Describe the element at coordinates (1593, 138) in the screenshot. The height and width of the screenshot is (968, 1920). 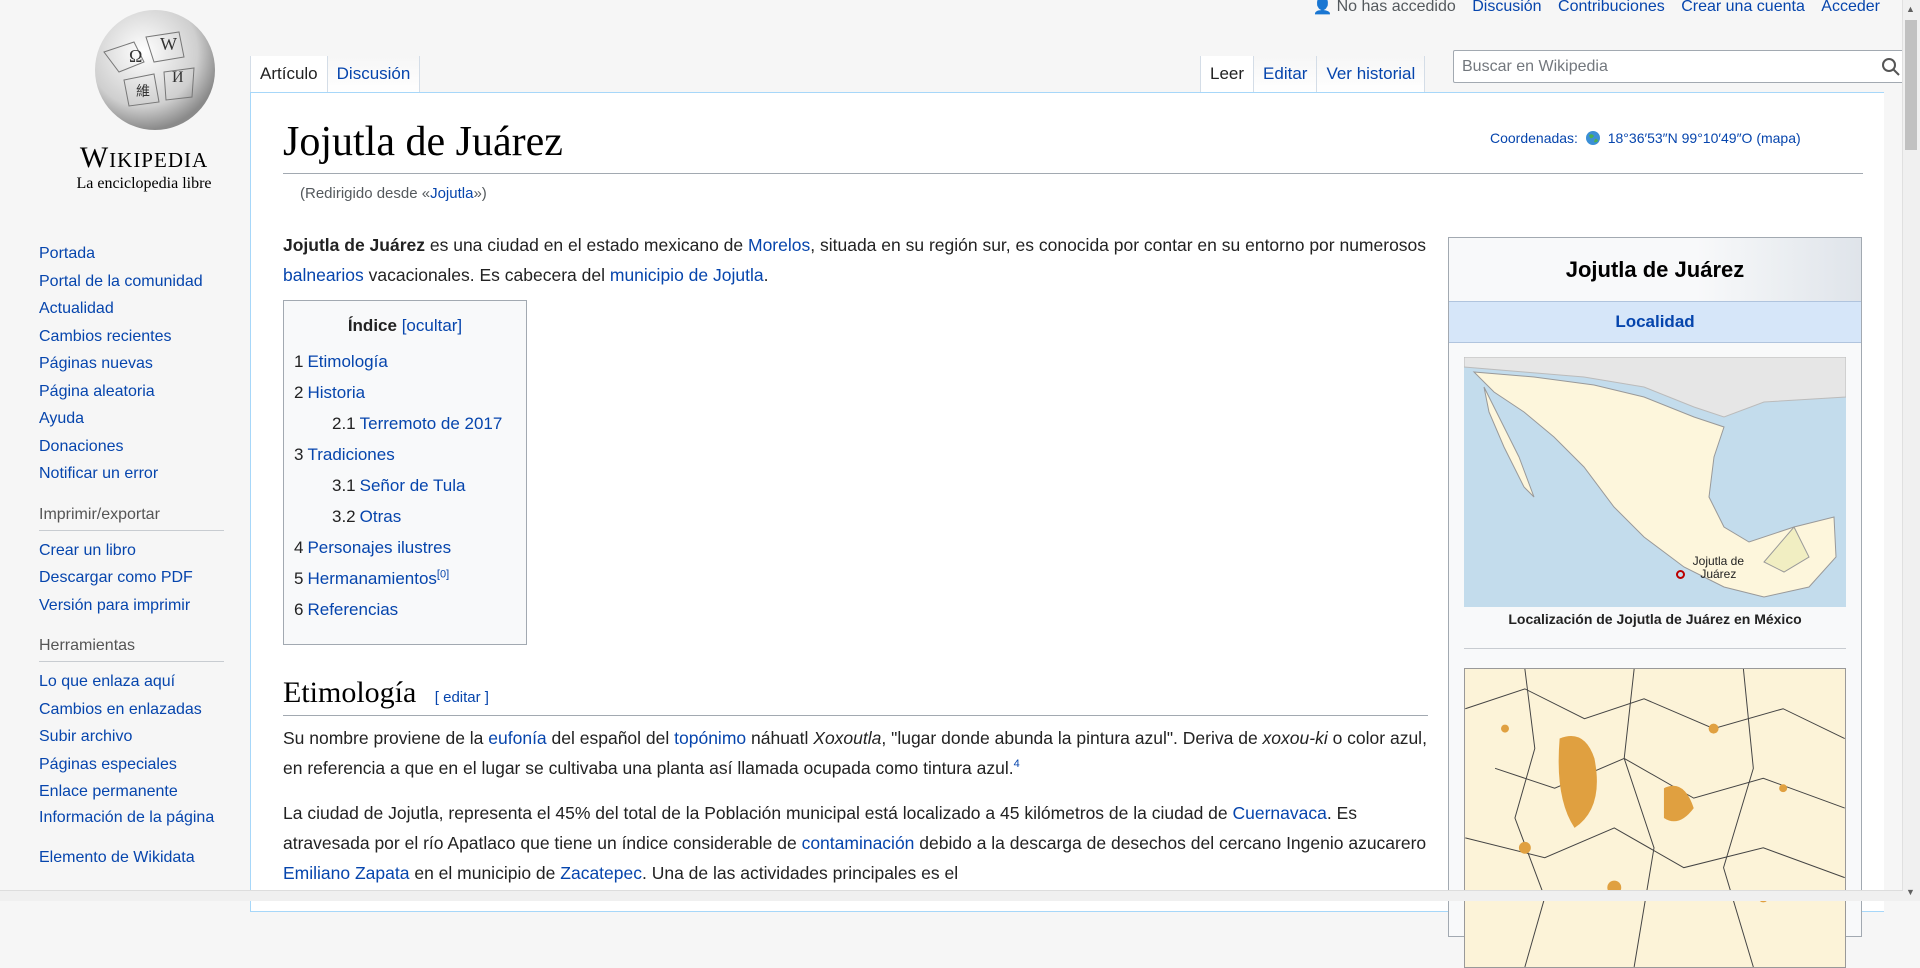
I see `globe-coord-icon` at that location.